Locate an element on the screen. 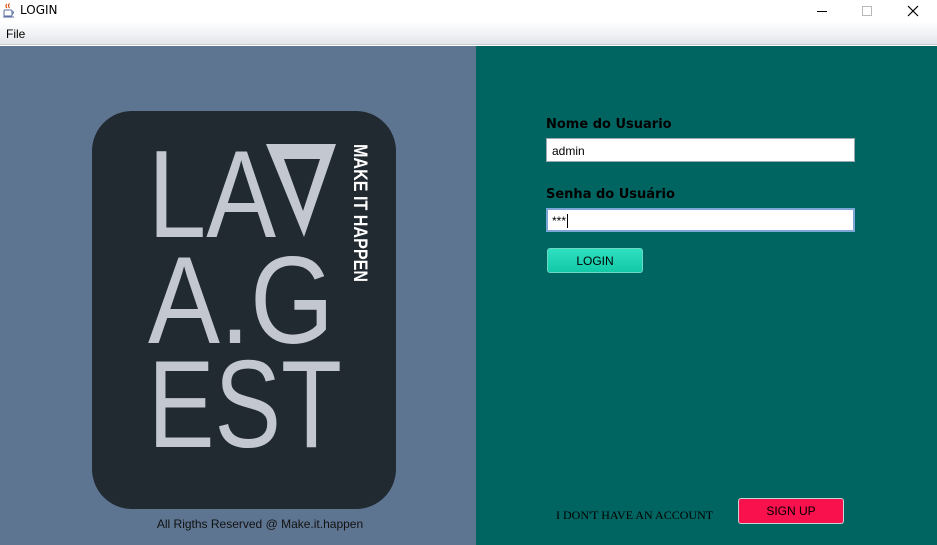 This screenshot has width=937, height=545. logo-tagline: MAKE IT HAPPEN is located at coordinates (359, 213).